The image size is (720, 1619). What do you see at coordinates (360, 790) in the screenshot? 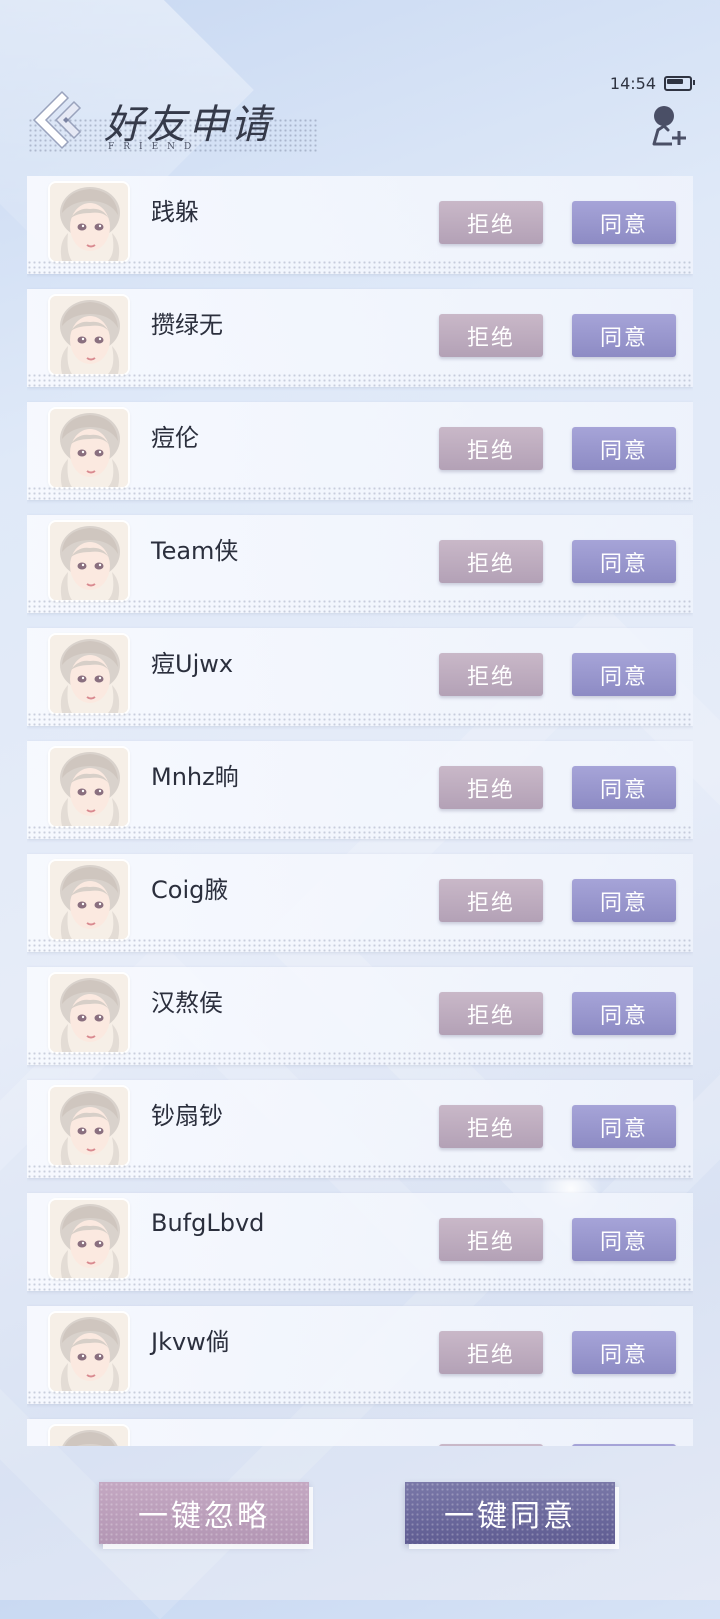
I see `friend-request-row: Mnhz晌 拒绝 同意` at bounding box center [360, 790].